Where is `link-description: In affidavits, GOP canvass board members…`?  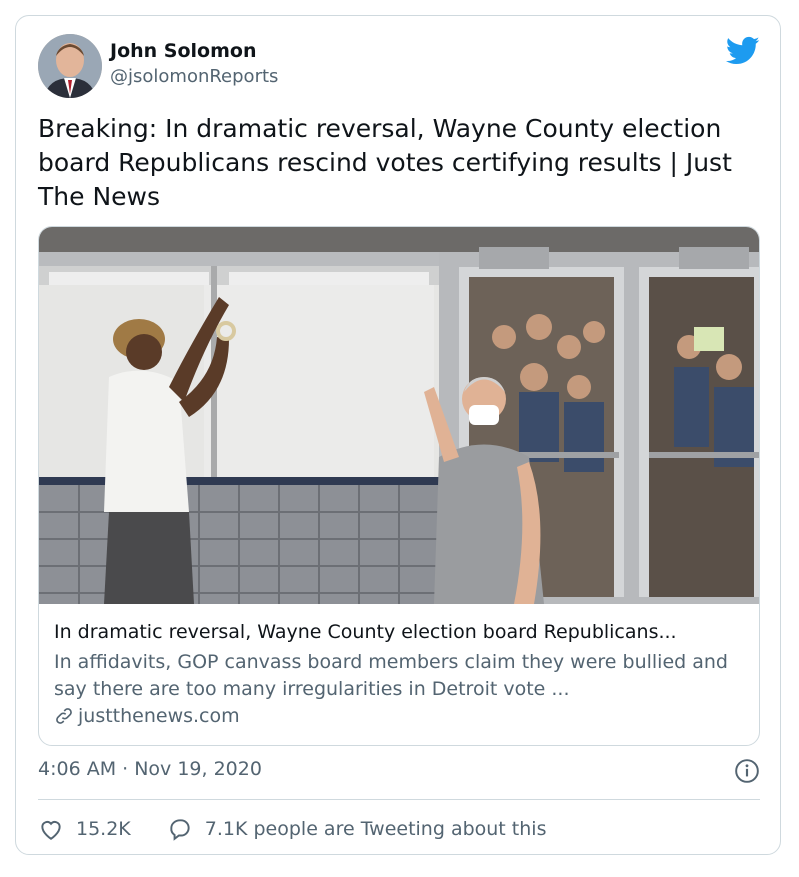 link-description: In affidavits, GOP canvass board members… is located at coordinates (391, 675).